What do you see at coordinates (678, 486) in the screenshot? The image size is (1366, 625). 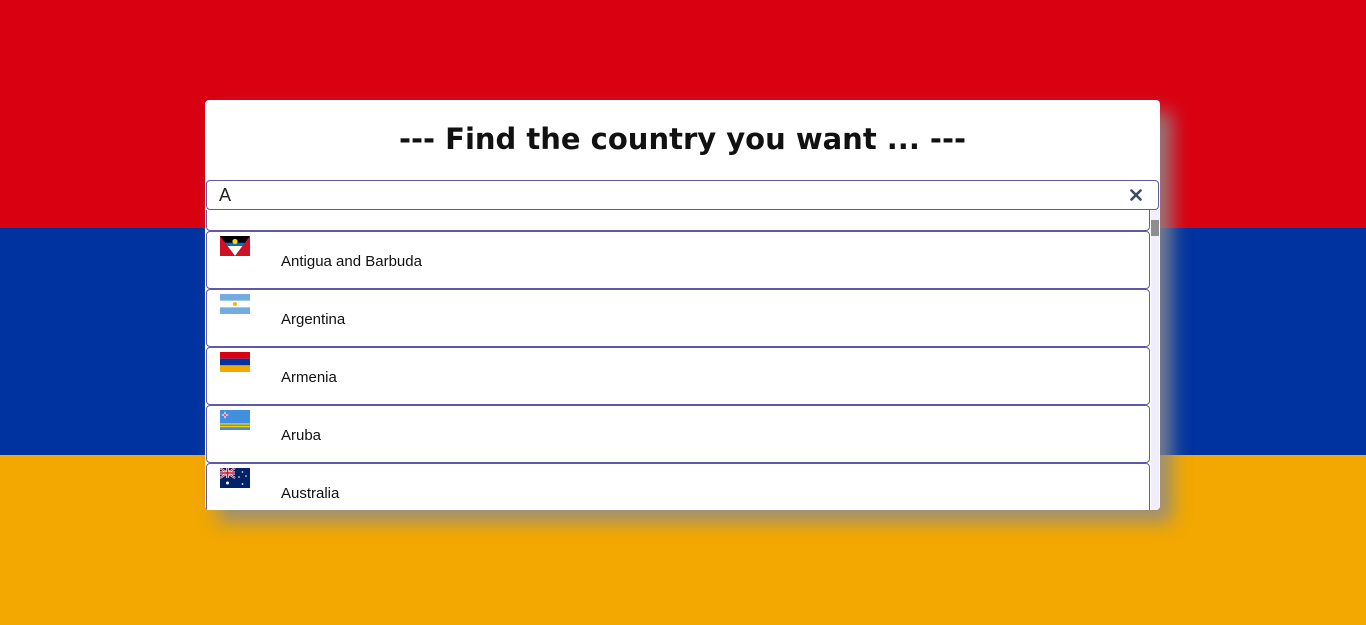 I see `list-item: Australia` at bounding box center [678, 486].